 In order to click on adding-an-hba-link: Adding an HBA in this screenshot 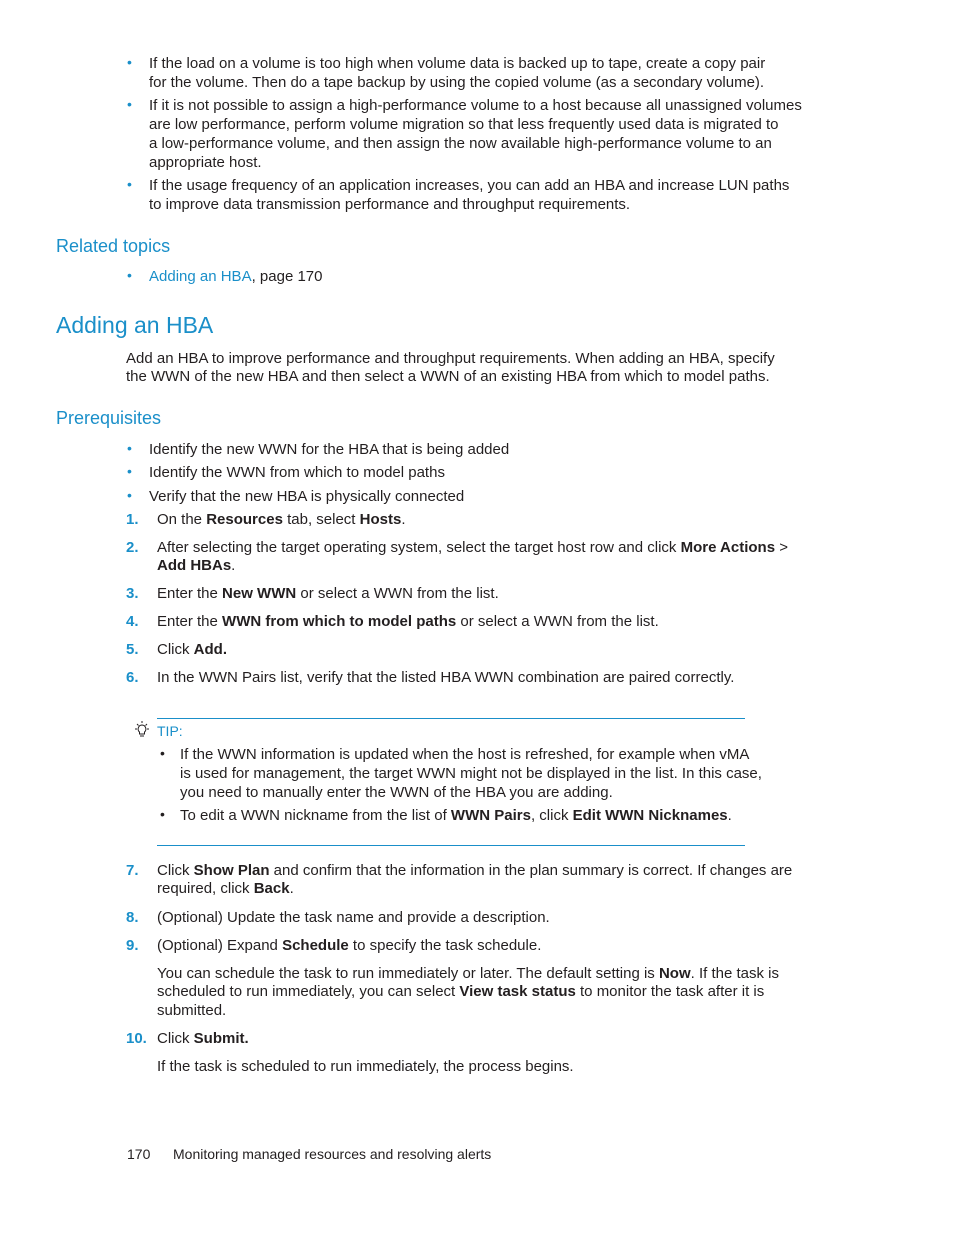, I will do `click(200, 276)`.